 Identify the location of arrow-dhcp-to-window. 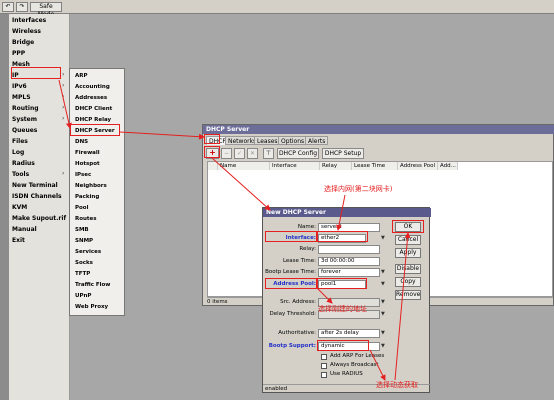
(162, 135).